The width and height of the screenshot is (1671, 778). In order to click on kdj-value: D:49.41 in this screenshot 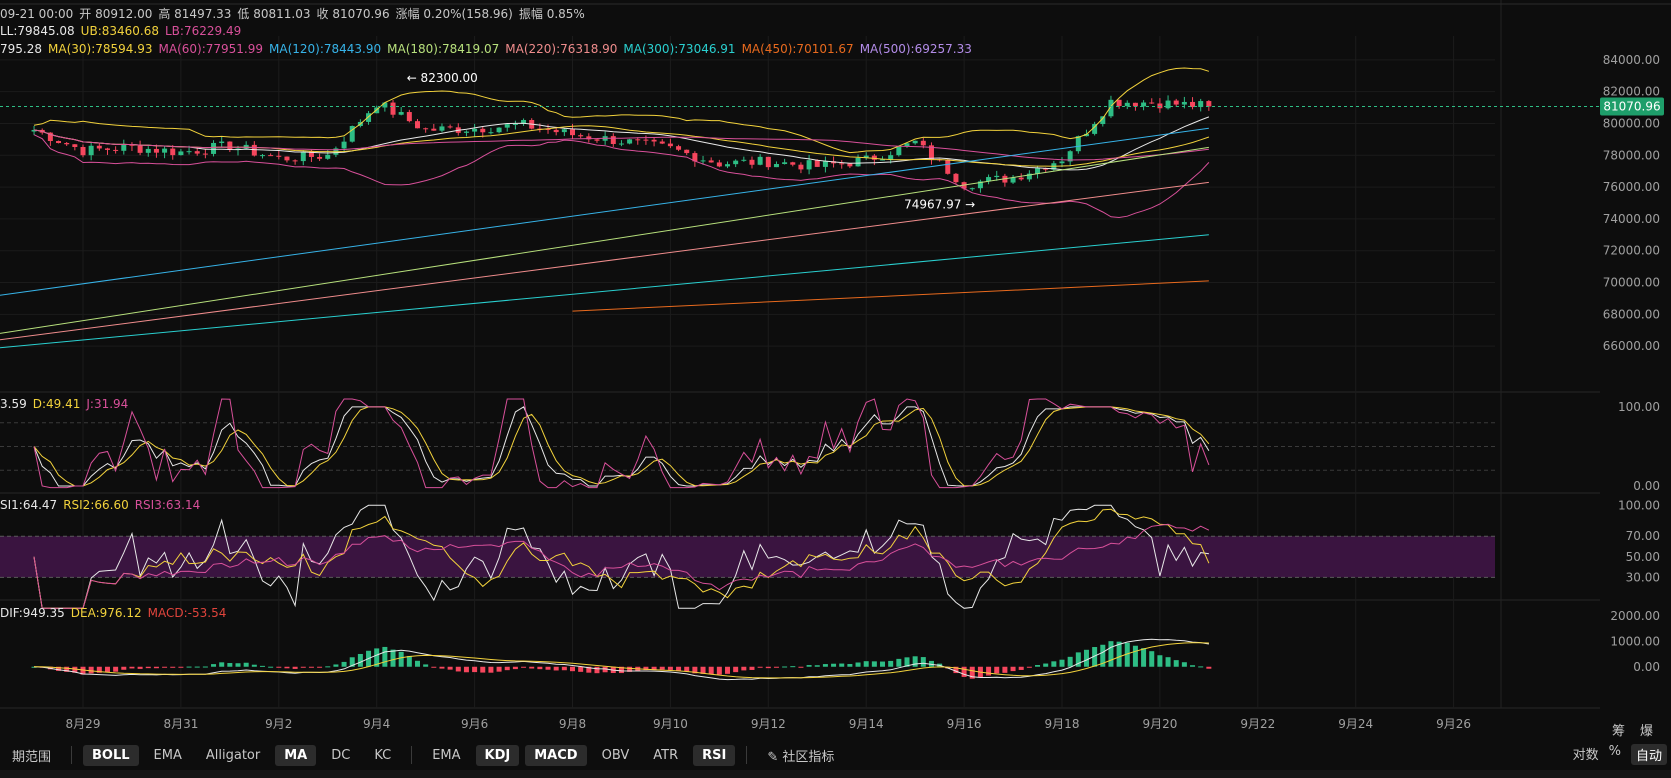, I will do `click(56, 404)`.